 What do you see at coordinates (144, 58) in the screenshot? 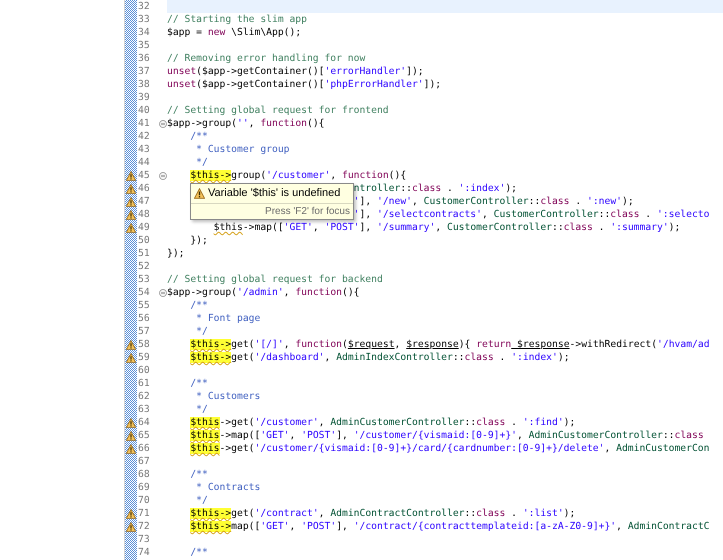
I see `line-number: 36` at bounding box center [144, 58].